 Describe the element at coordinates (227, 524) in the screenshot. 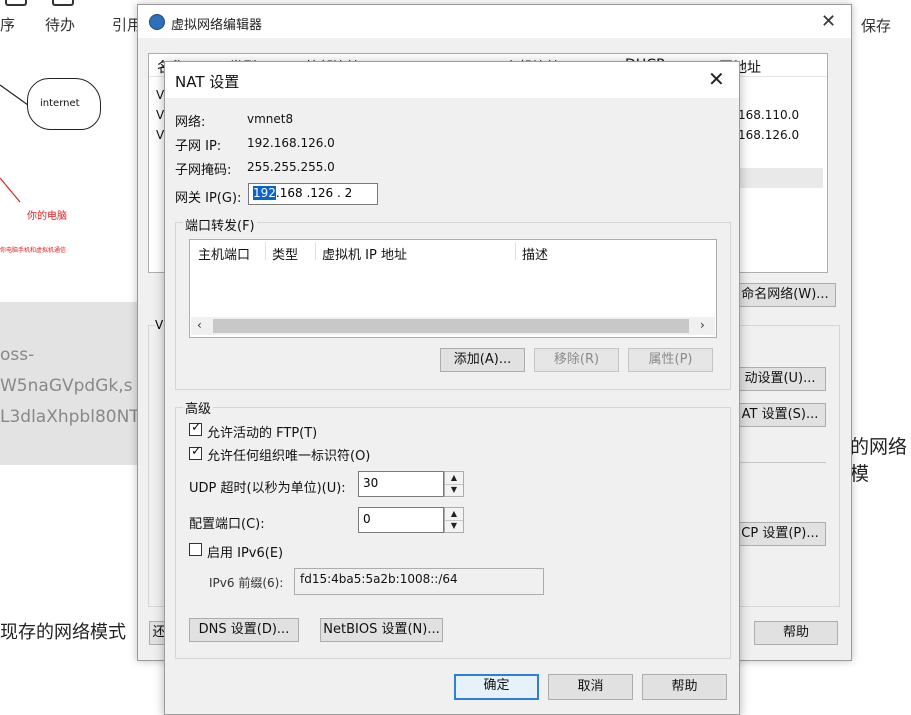

I see `config-port-label: 配置端口(C):` at that location.